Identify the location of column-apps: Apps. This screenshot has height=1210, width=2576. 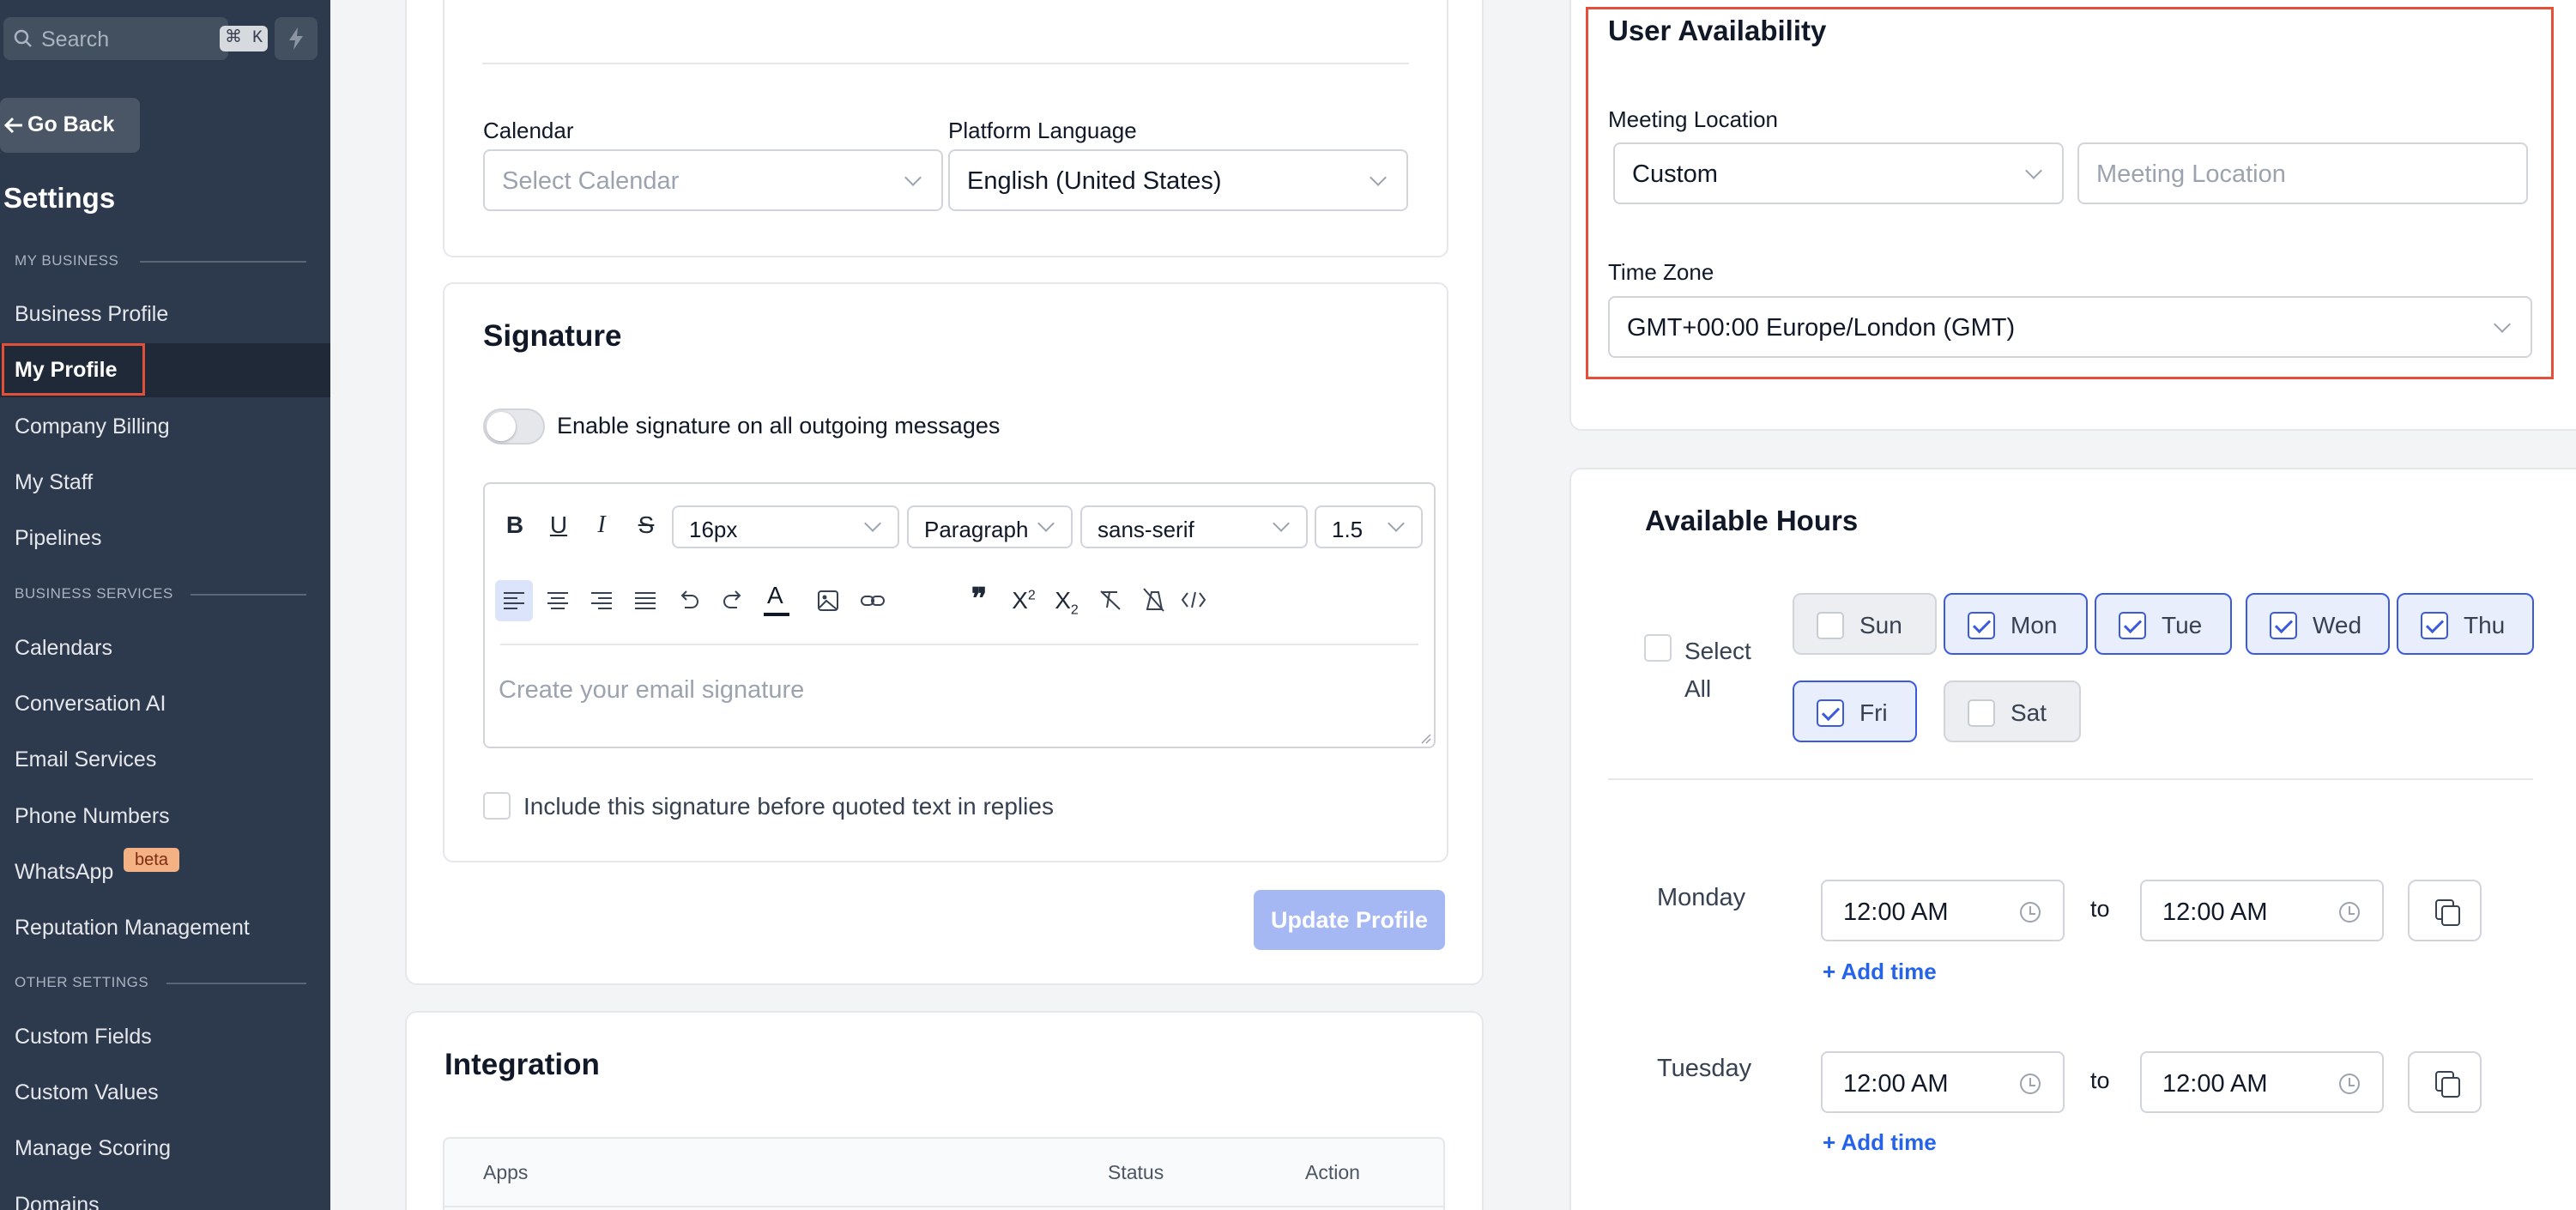
(506, 1172).